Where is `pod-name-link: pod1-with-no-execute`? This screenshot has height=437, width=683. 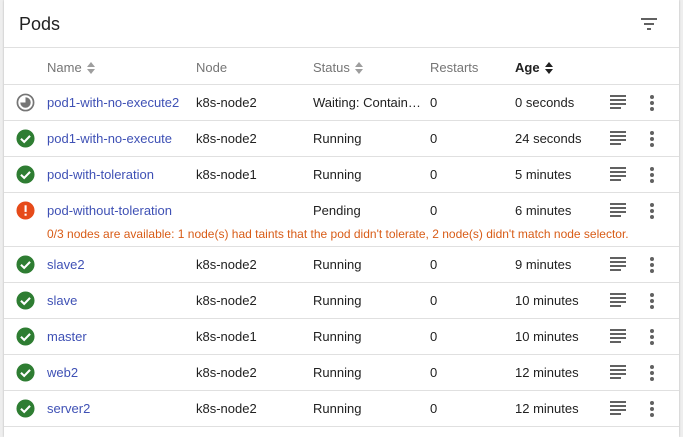 pod-name-link: pod1-with-no-execute is located at coordinates (109, 138).